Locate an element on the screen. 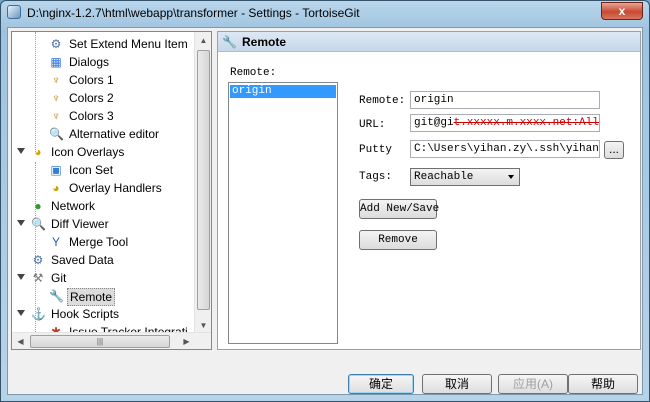 This screenshot has width=650, height=402. tree-item-label: Git is located at coordinates (59, 278).